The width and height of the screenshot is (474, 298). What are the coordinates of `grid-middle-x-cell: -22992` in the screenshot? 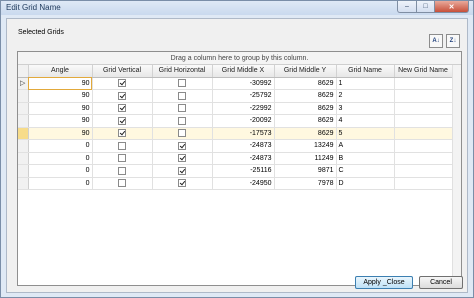 It's located at (243, 108).